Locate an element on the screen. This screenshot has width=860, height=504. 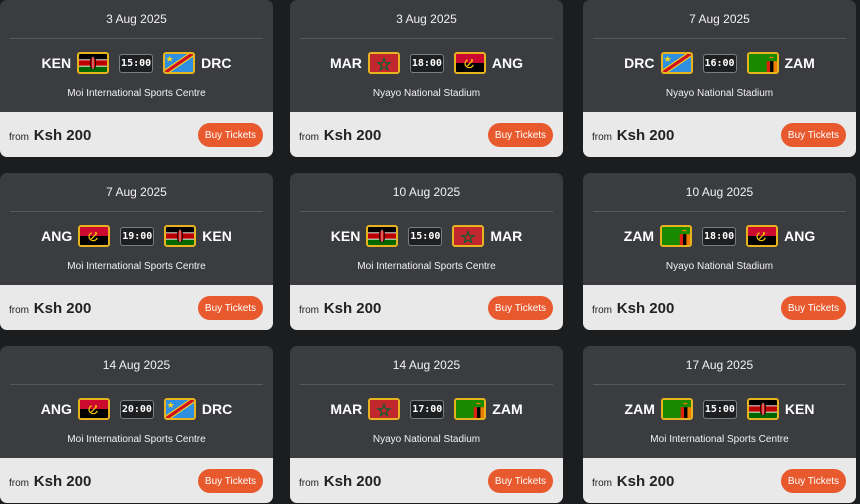
match-date: 7 Aug 2025 is located at coordinates (719, 19).